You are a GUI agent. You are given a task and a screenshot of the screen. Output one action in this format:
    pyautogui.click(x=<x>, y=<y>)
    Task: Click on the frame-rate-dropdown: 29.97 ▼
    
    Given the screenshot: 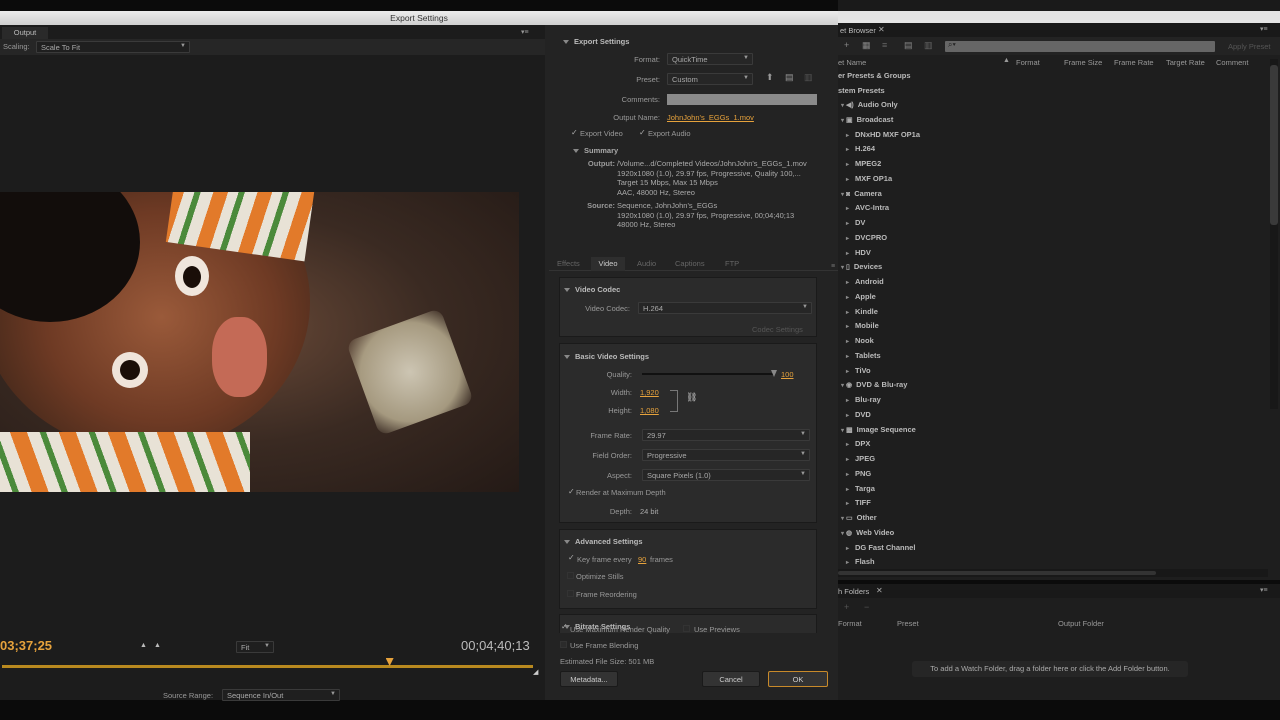 What is the action you would take?
    pyautogui.click(x=726, y=435)
    